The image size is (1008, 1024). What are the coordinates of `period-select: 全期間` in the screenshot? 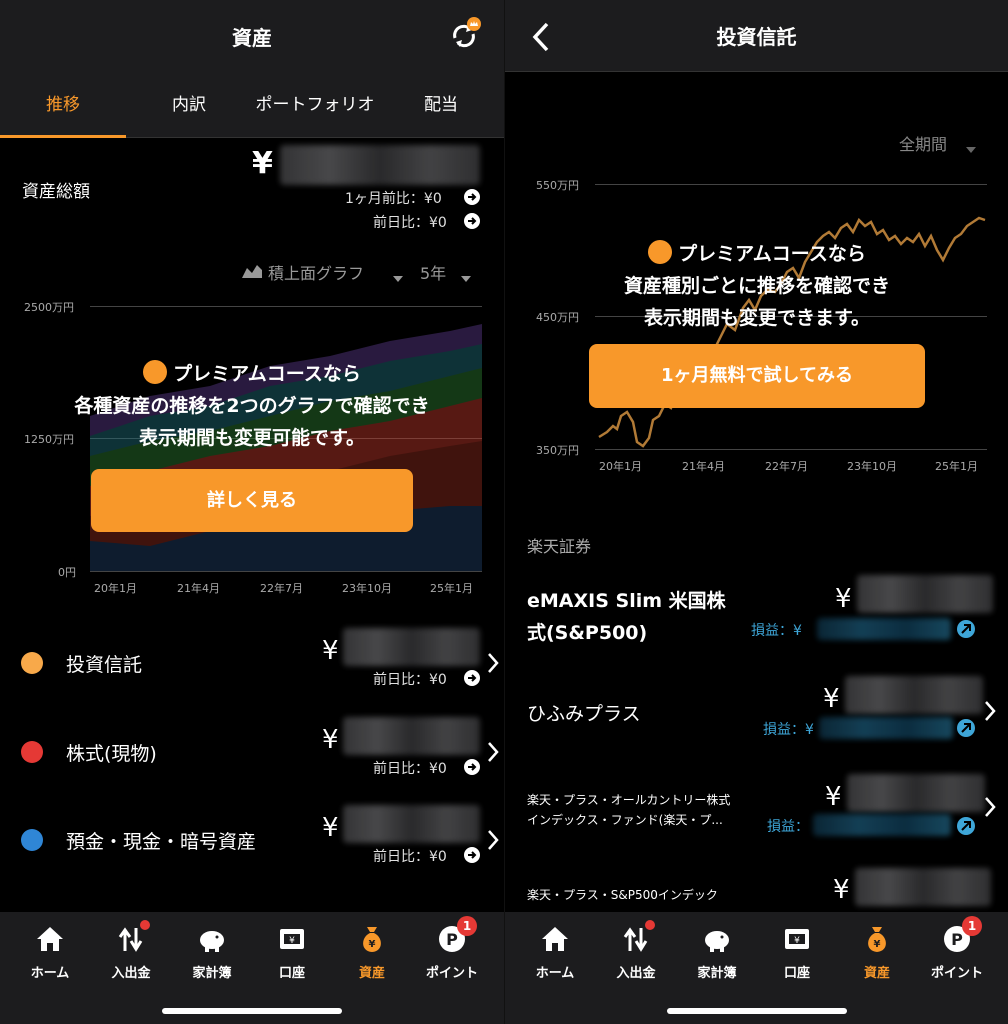 It's located at (923, 143).